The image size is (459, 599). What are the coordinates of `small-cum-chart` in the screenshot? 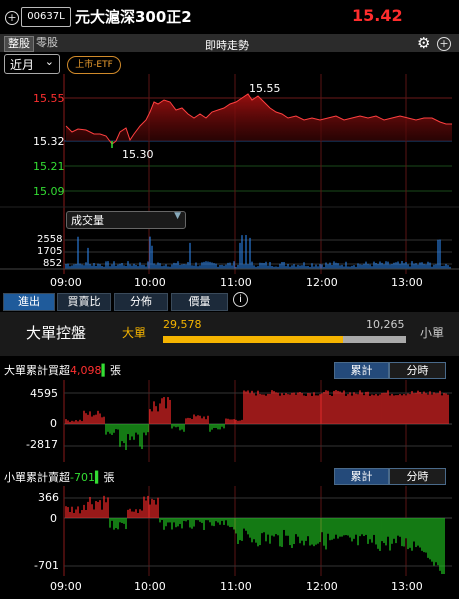 It's located at (257, 531).